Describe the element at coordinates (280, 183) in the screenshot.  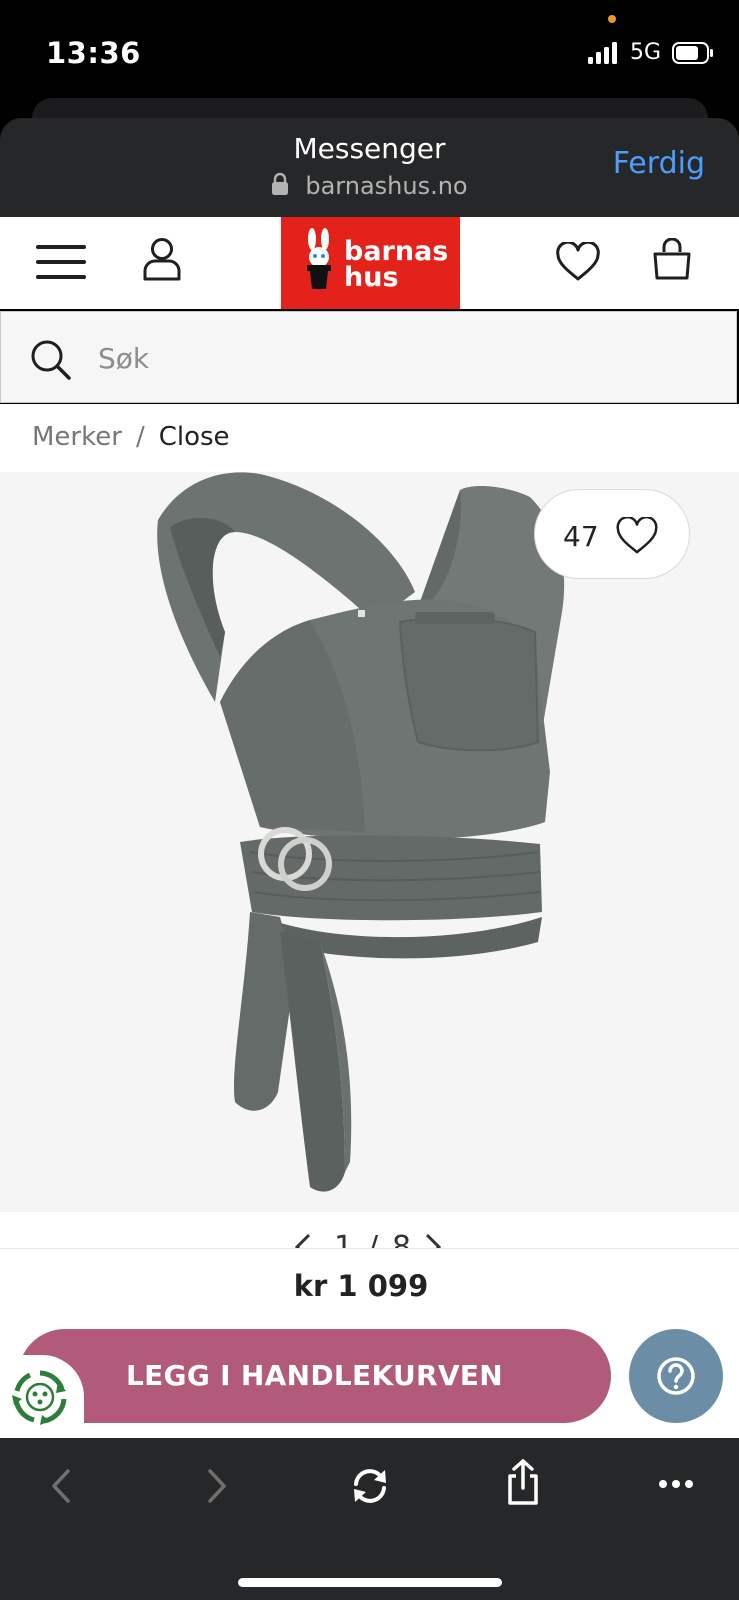
I see `lock-icon` at that location.